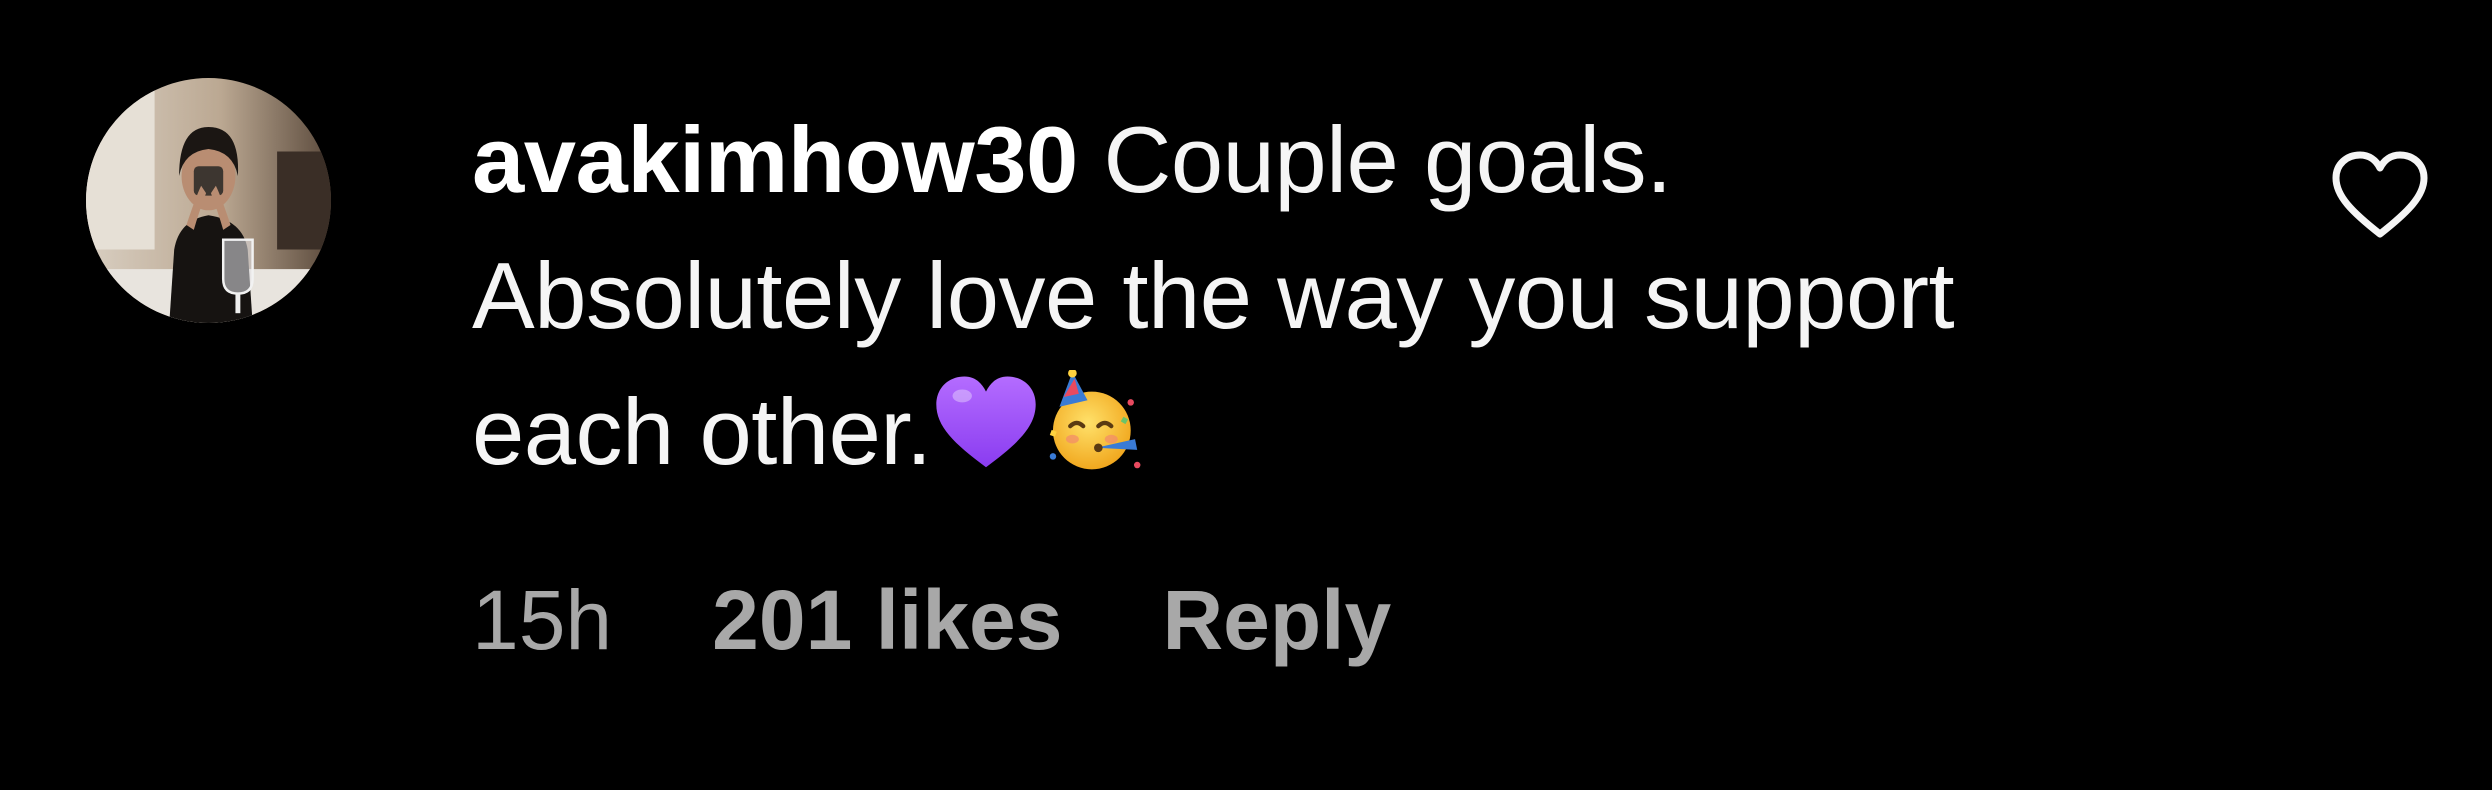  Describe the element at coordinates (775, 159) in the screenshot. I see `comment-username: avakimhow30` at that location.